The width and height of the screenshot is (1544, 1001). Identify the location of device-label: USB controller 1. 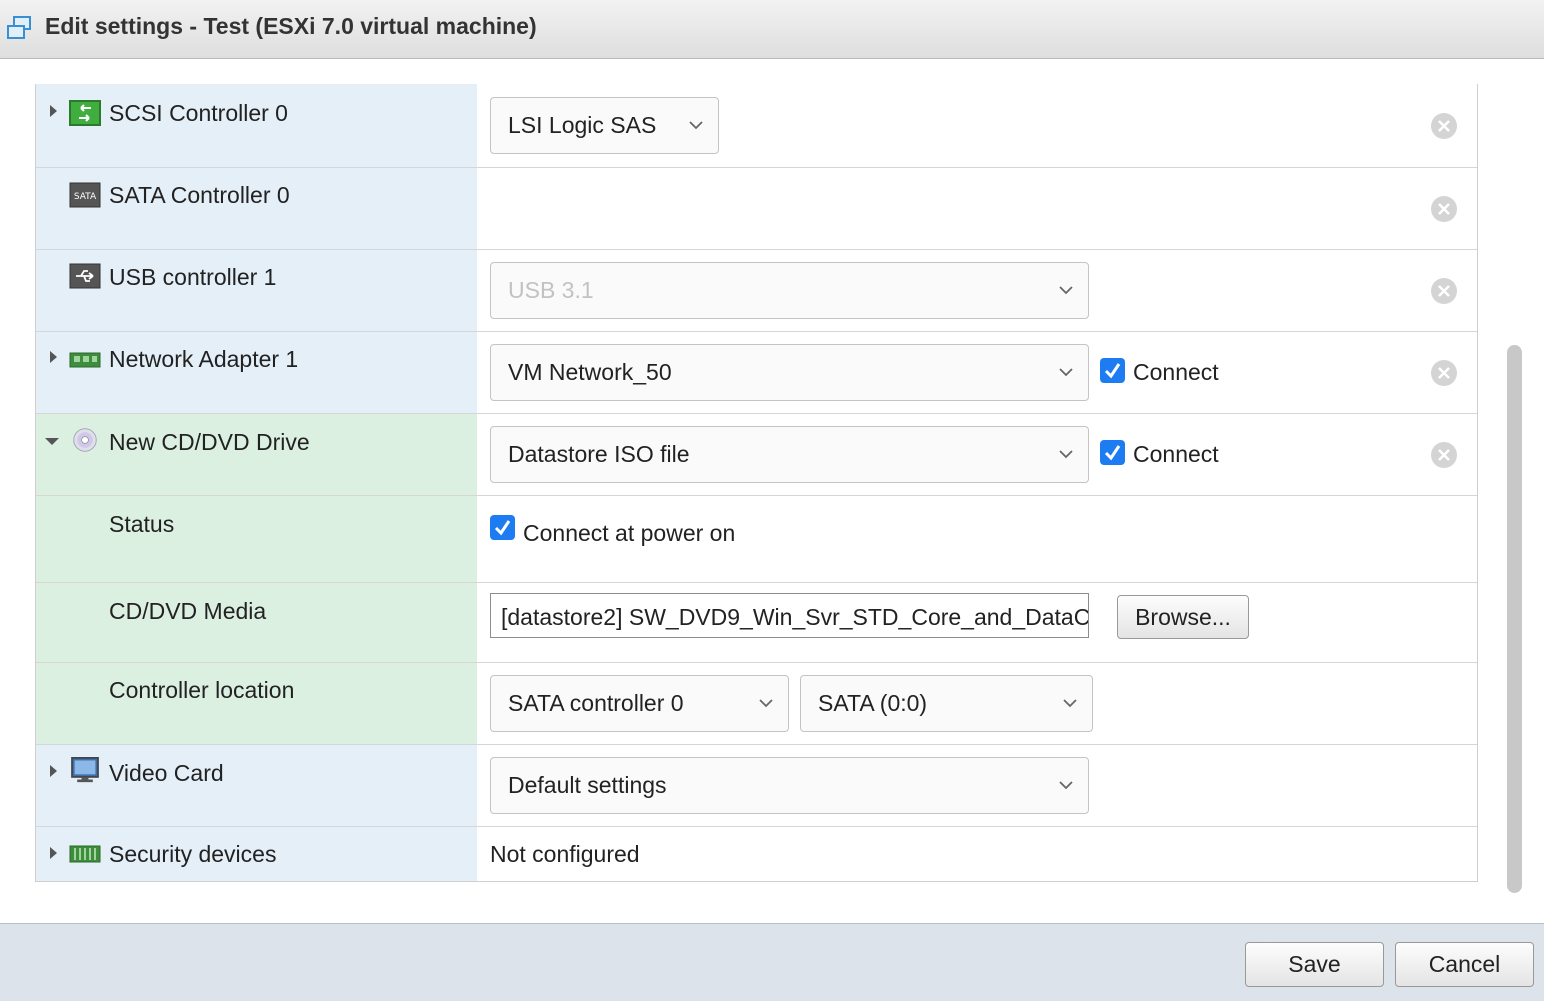
(193, 277).